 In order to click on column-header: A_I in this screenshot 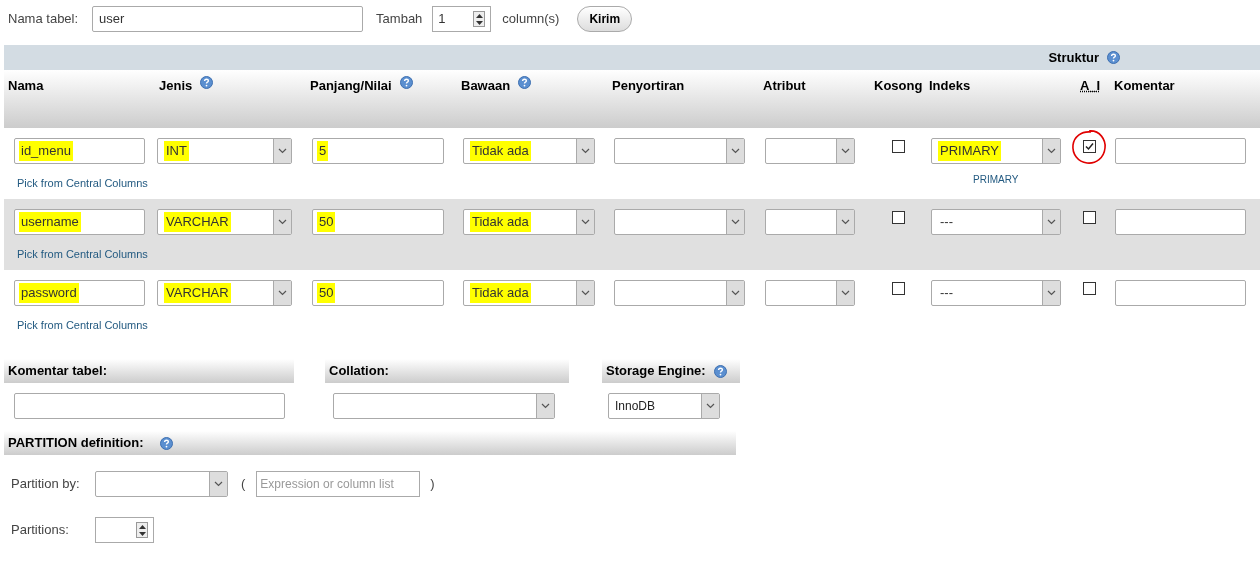, I will do `click(1090, 86)`.